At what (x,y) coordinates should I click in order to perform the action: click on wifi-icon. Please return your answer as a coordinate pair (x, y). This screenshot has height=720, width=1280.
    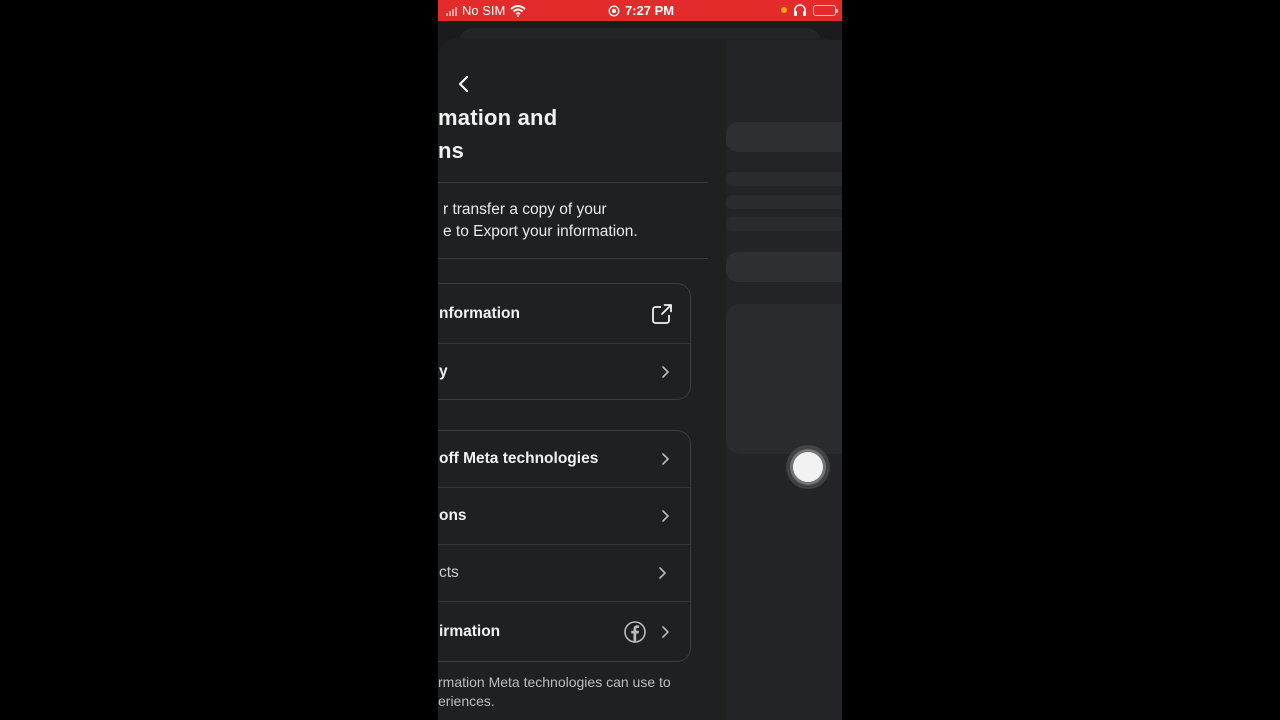
    Looking at the image, I should click on (518, 10).